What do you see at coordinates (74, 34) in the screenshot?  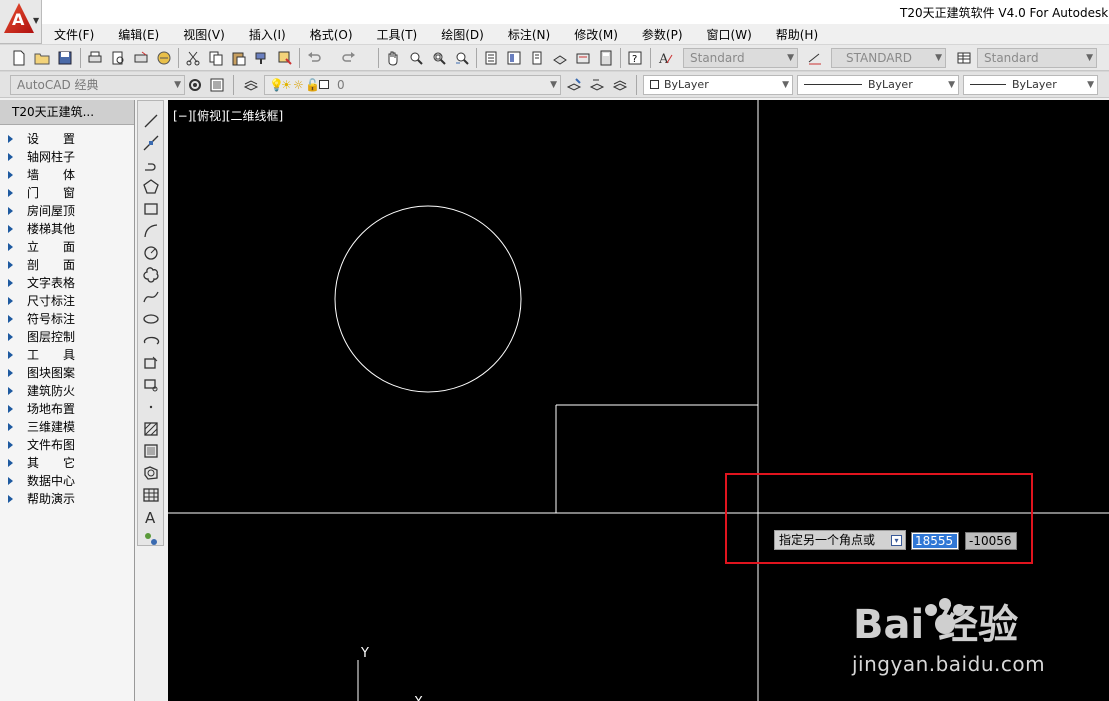 I see `menu-file: 文件(F)` at bounding box center [74, 34].